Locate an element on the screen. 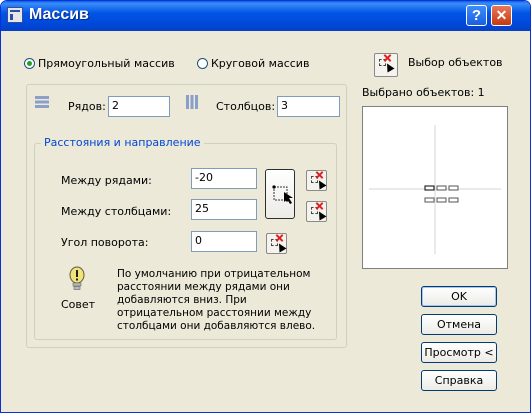 The width and height of the screenshot is (531, 413). preview-canvas is located at coordinates (435, 189).